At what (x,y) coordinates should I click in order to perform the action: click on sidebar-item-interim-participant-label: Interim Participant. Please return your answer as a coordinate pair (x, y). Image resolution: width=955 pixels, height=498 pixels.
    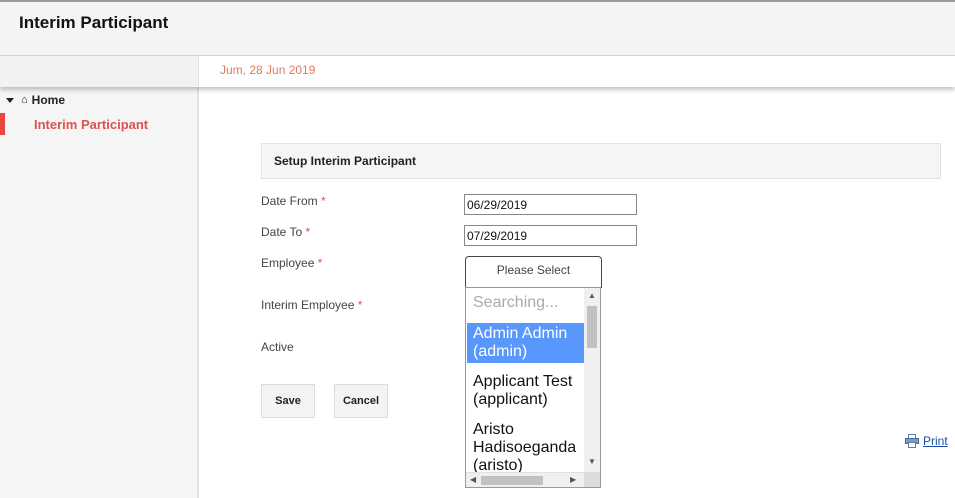
    Looking at the image, I should click on (91, 124).